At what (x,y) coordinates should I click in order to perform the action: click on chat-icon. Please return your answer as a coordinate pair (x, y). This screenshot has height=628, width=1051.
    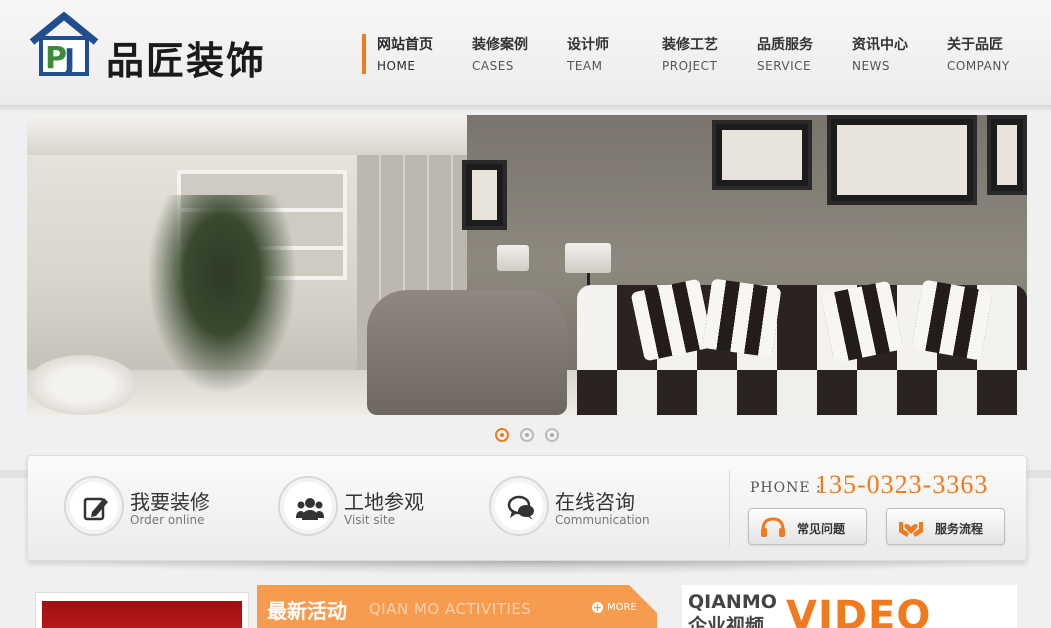
    Looking at the image, I should click on (520, 507).